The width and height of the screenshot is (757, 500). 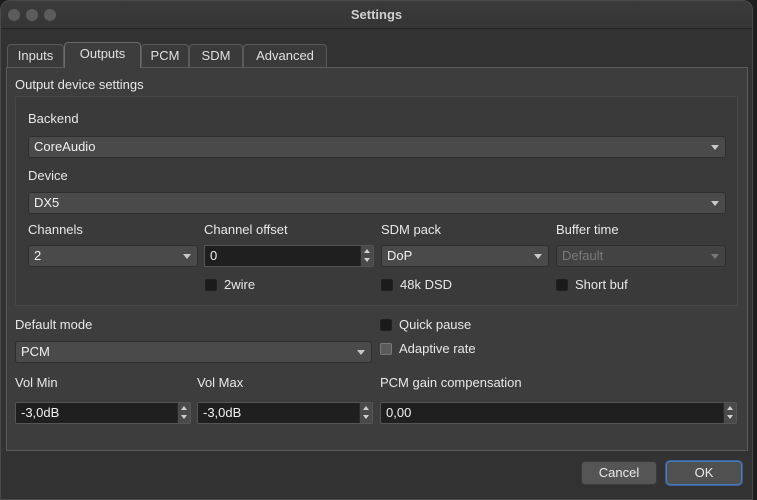 I want to click on pcm-gain-spinbox: 0,00, so click(x=558, y=413).